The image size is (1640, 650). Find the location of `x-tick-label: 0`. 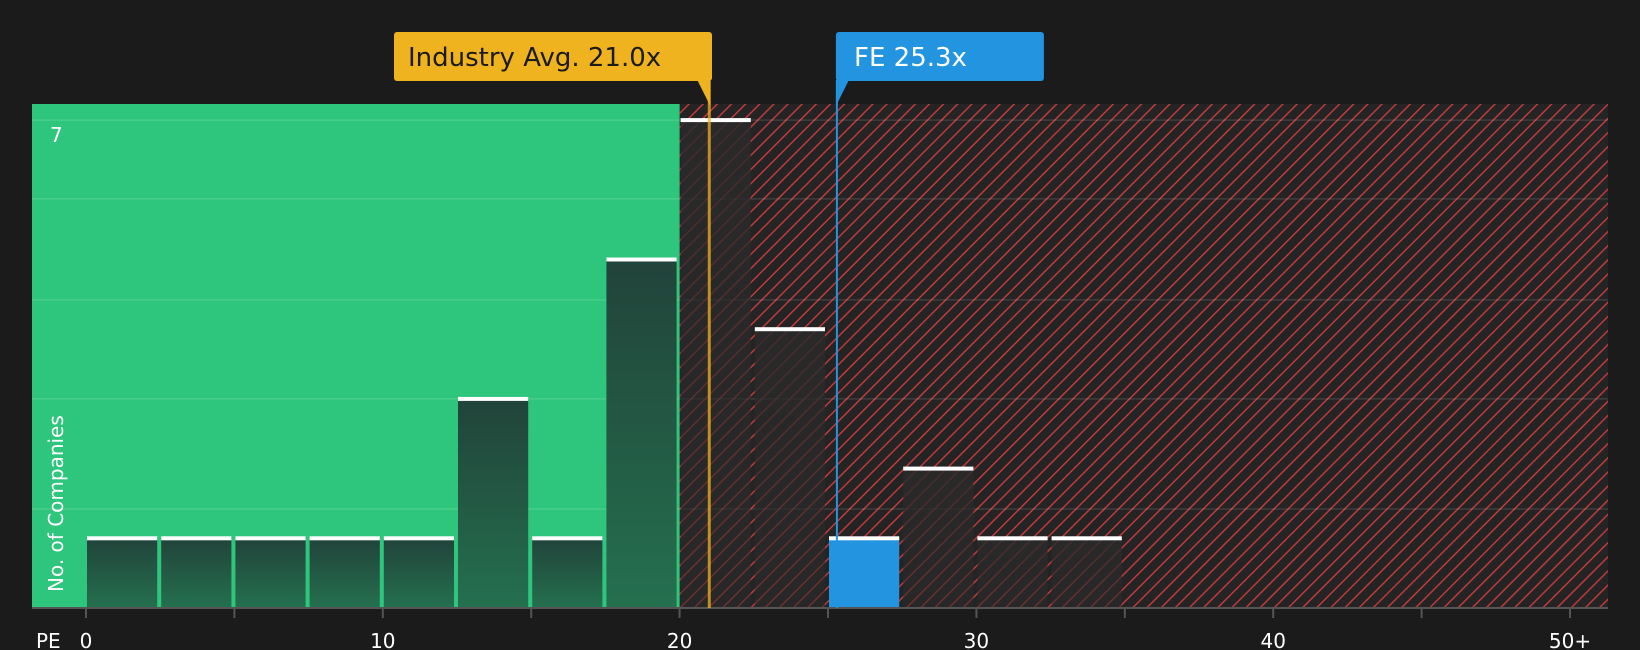

x-tick-label: 0 is located at coordinates (86, 639).